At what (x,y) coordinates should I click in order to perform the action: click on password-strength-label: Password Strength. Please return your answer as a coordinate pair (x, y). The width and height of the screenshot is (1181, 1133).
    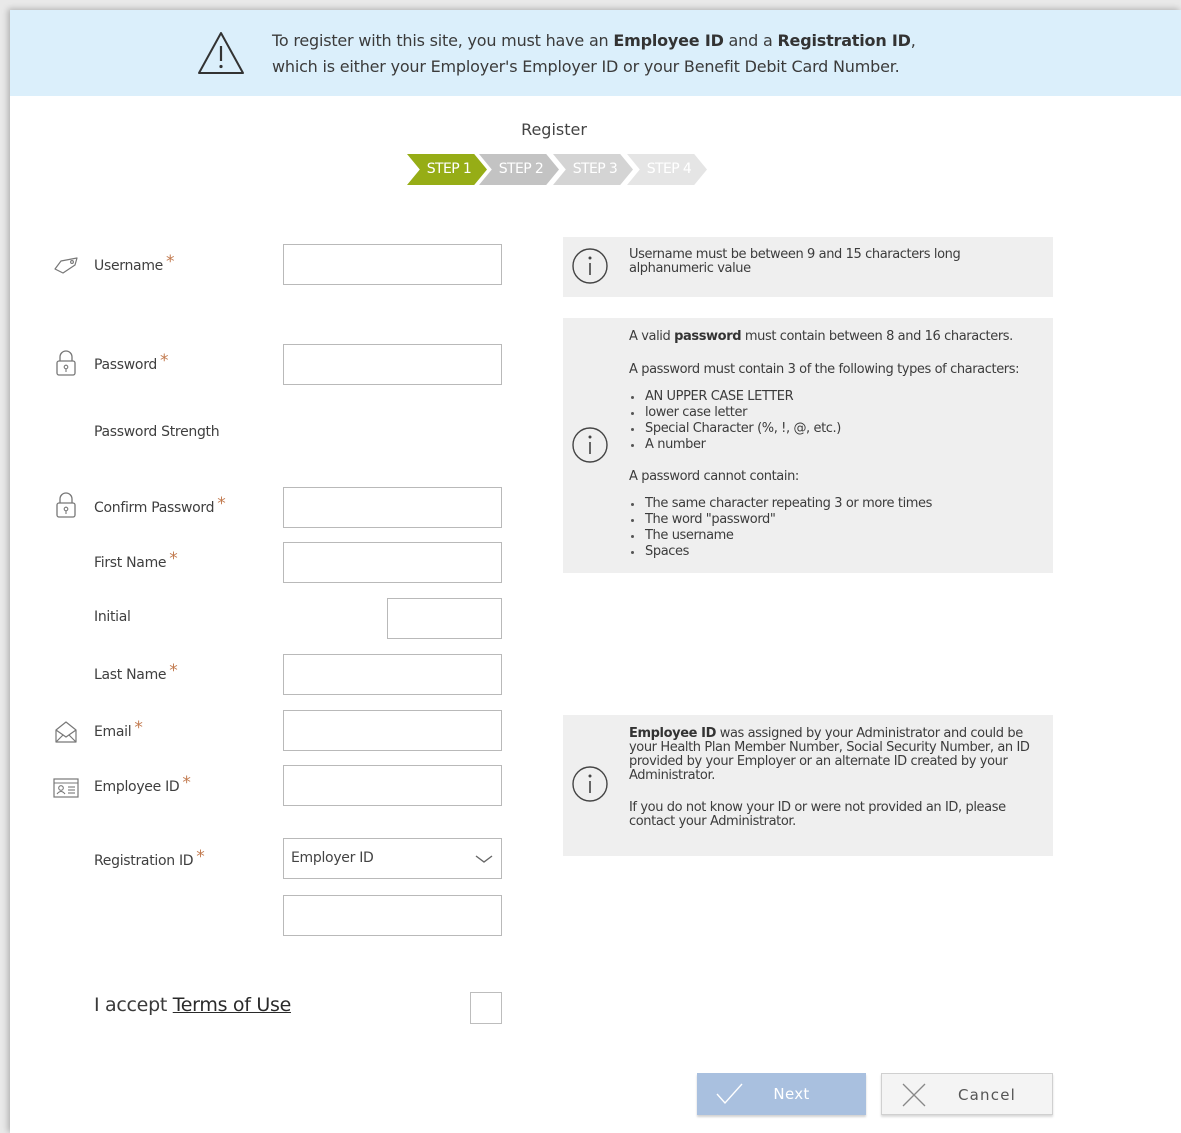
    Looking at the image, I should click on (157, 432).